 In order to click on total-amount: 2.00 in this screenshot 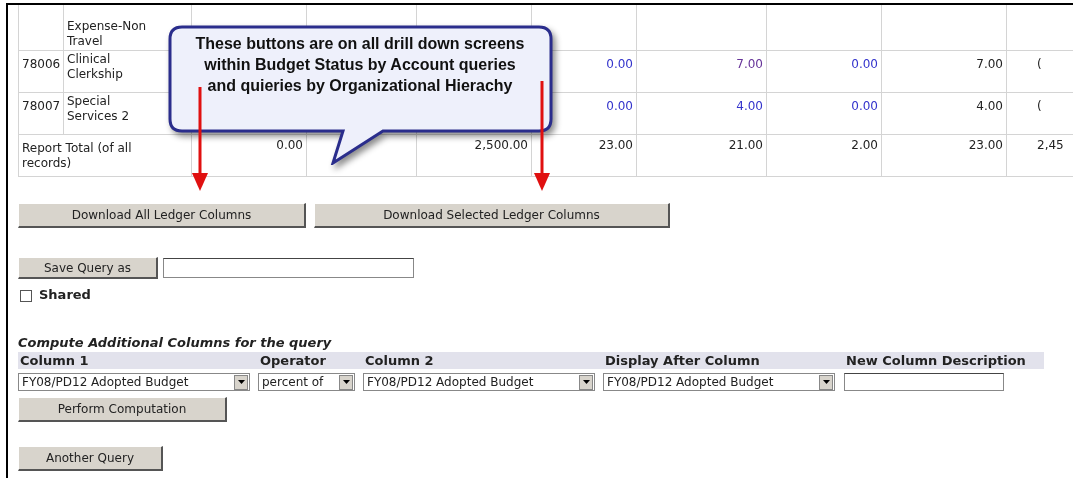, I will do `click(864, 145)`.